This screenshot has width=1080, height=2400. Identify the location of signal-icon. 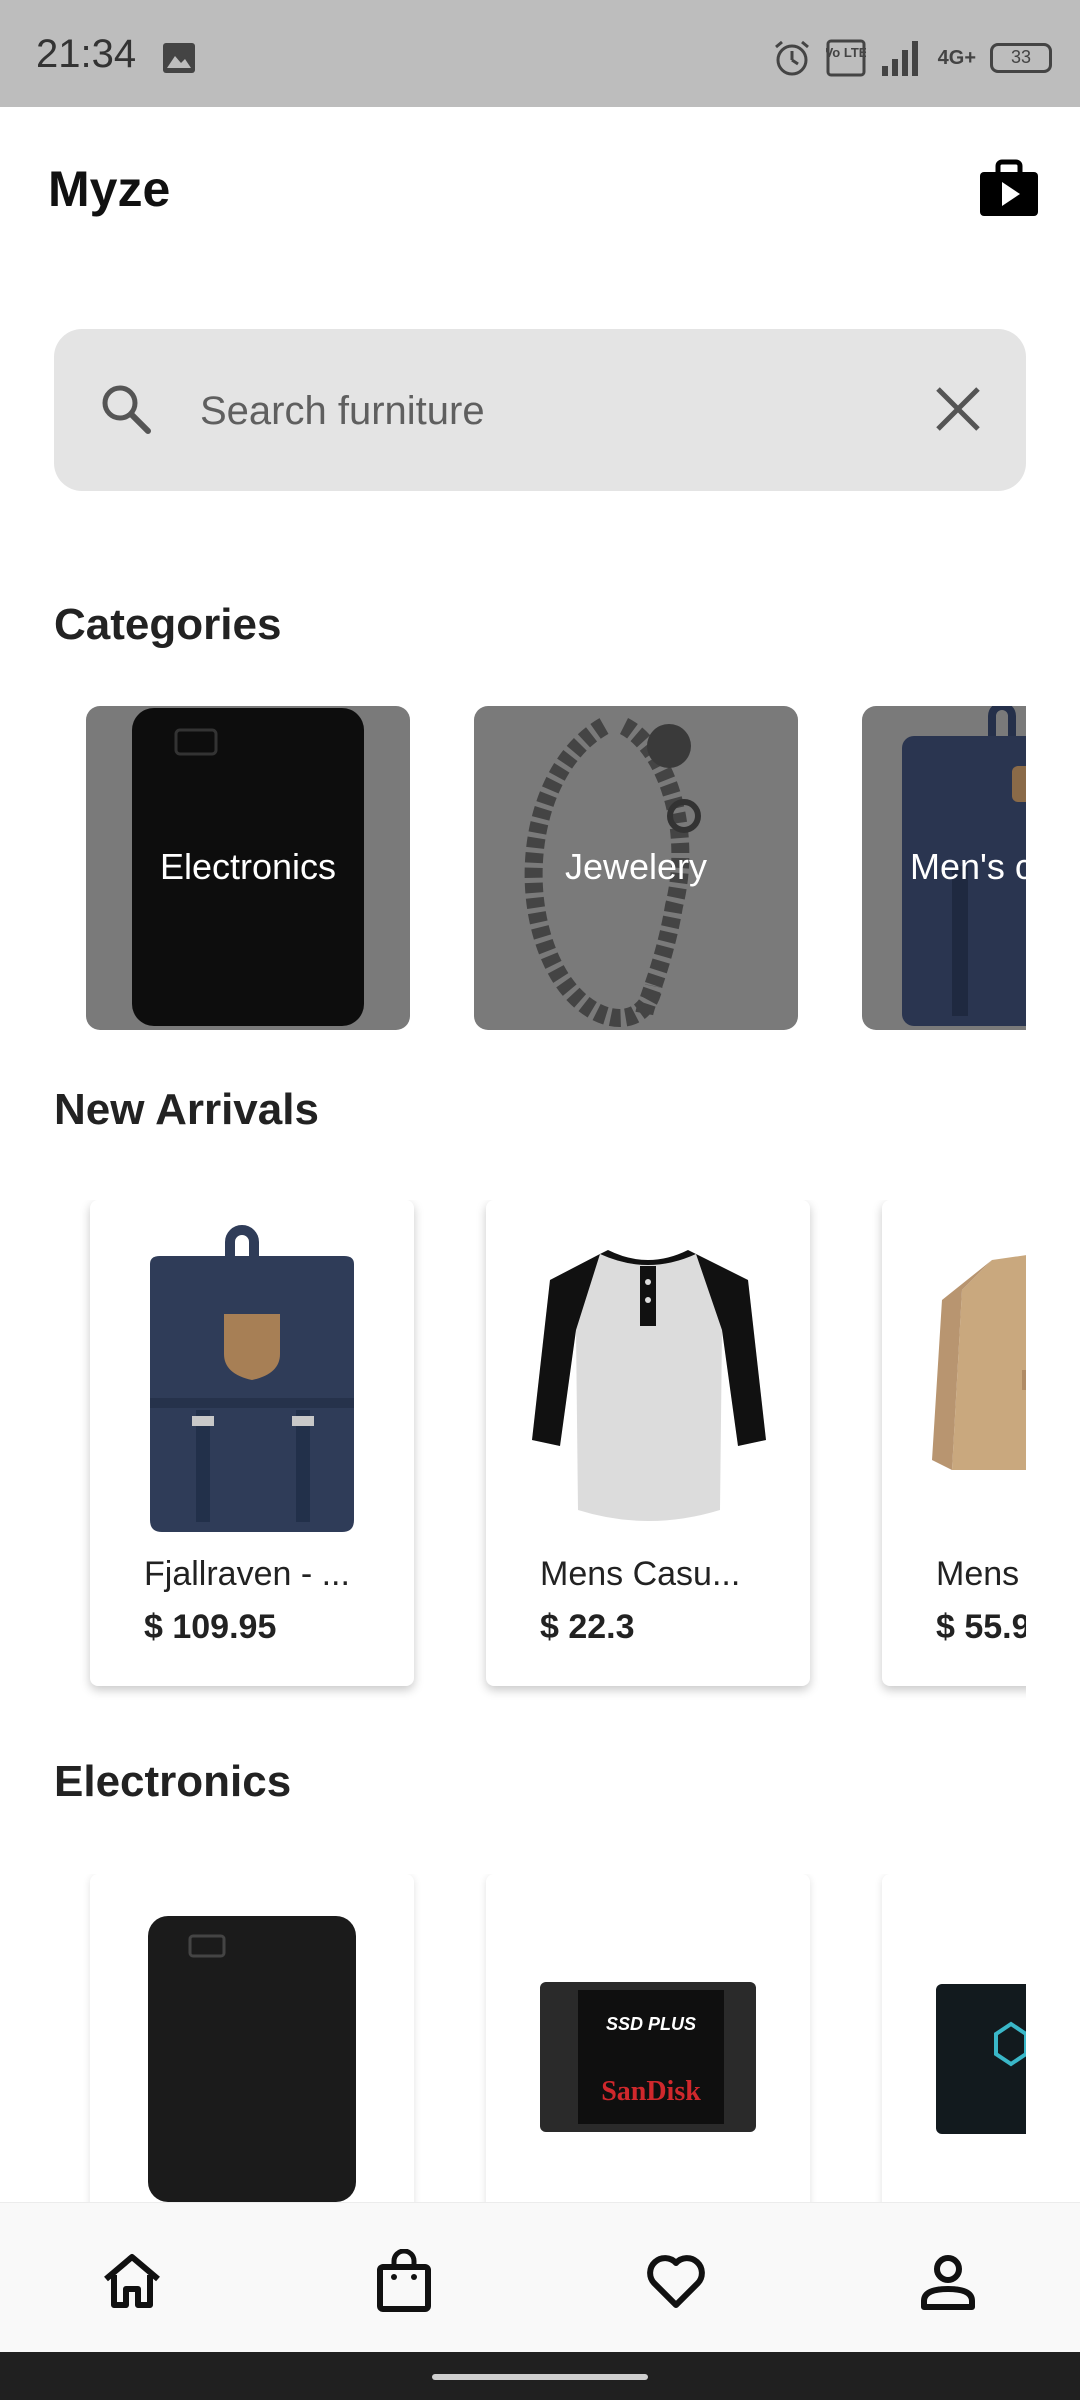
(899, 58).